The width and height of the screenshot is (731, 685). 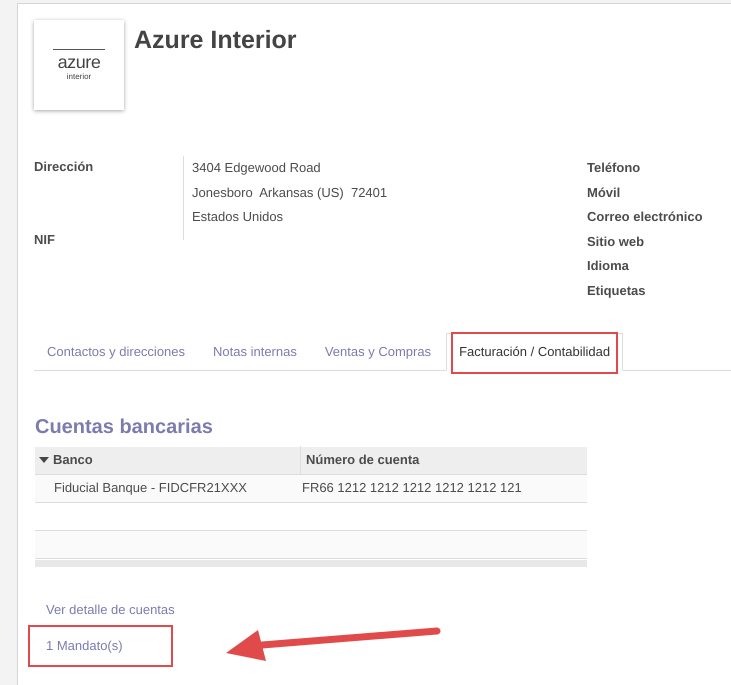 What do you see at coordinates (215, 40) in the screenshot?
I see `company-name: Azure Interior` at bounding box center [215, 40].